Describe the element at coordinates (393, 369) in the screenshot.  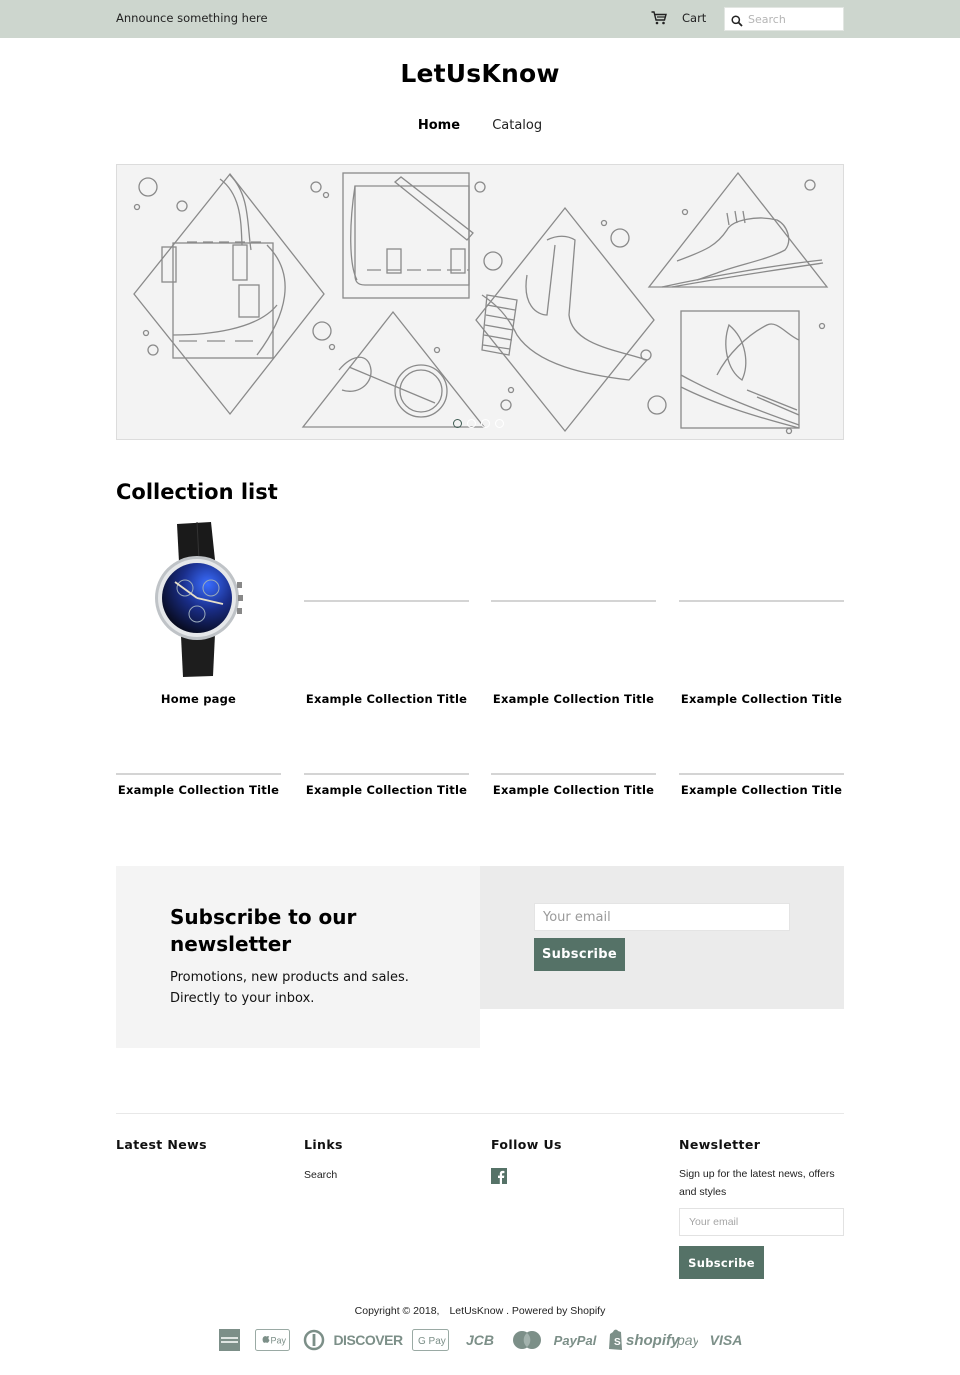
I see `glasses-illustration` at that location.